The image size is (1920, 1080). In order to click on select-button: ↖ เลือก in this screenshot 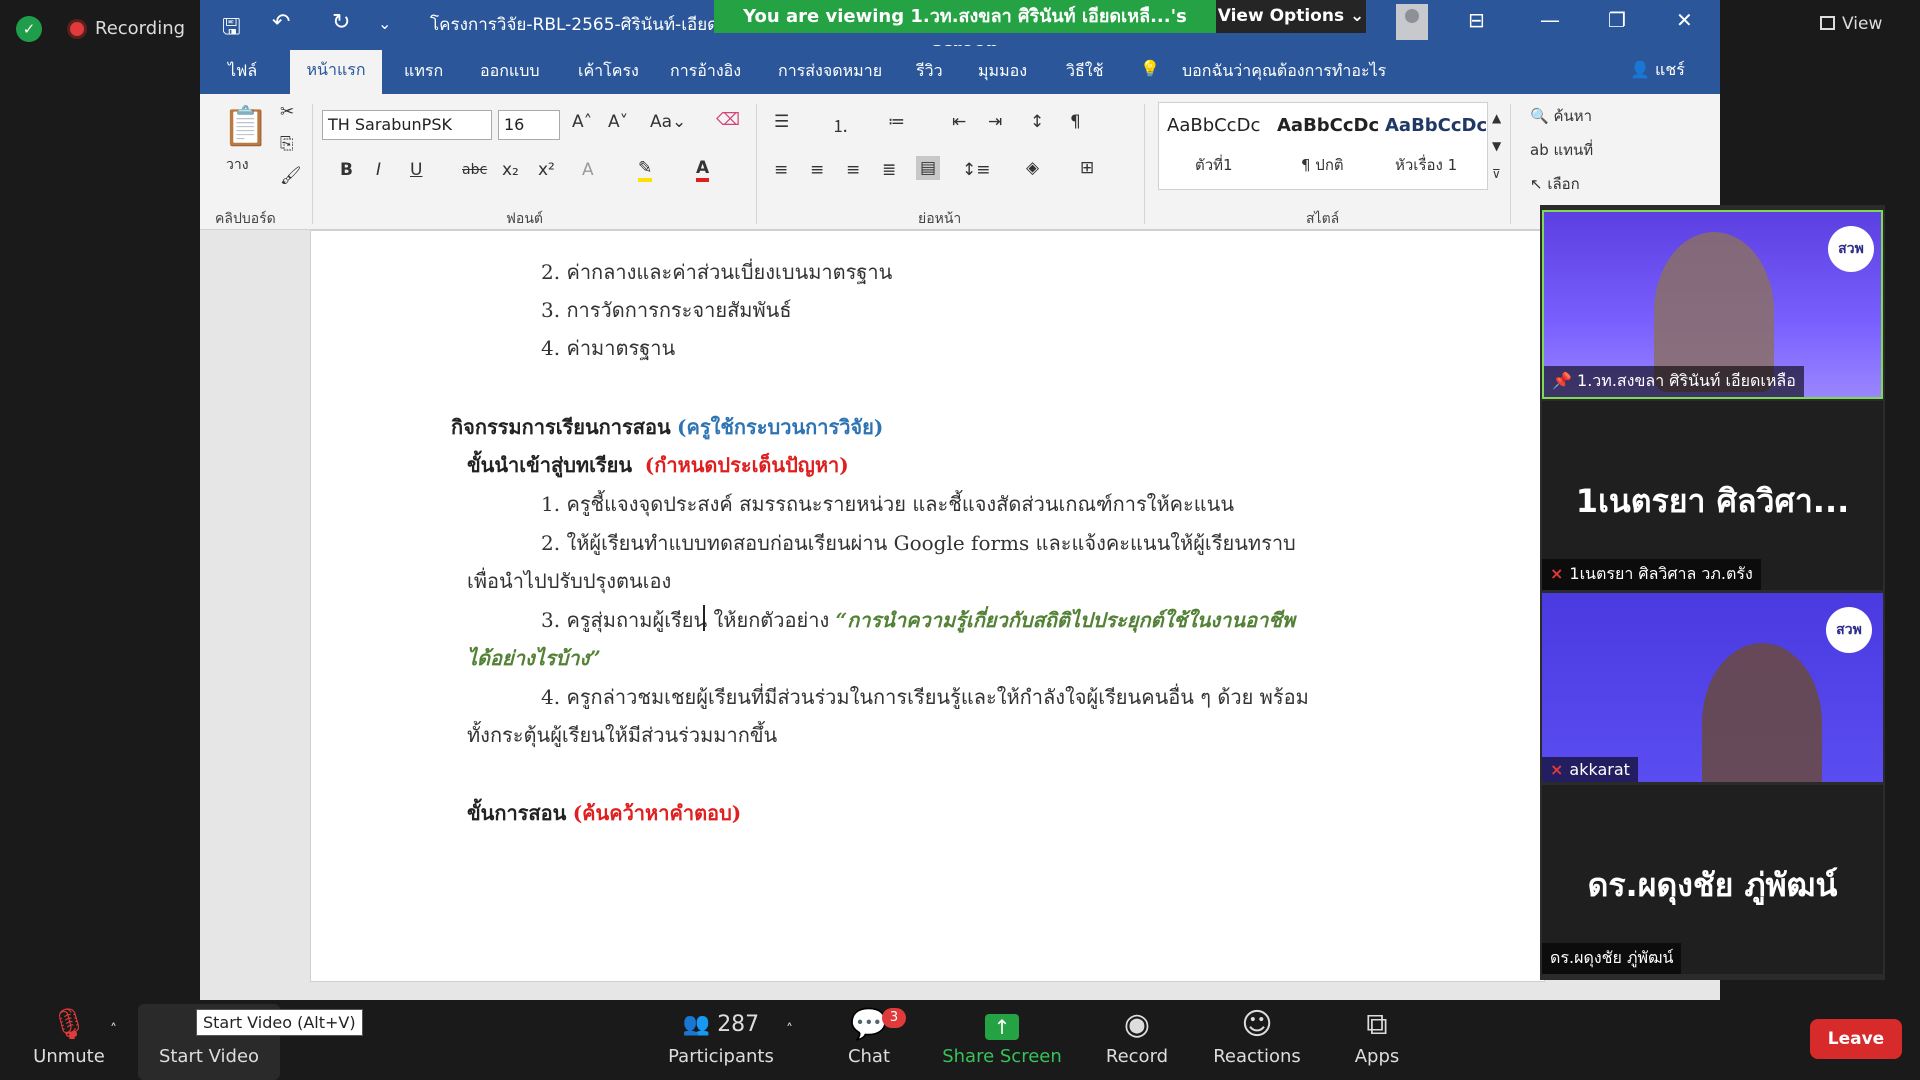, I will do `click(1555, 184)`.